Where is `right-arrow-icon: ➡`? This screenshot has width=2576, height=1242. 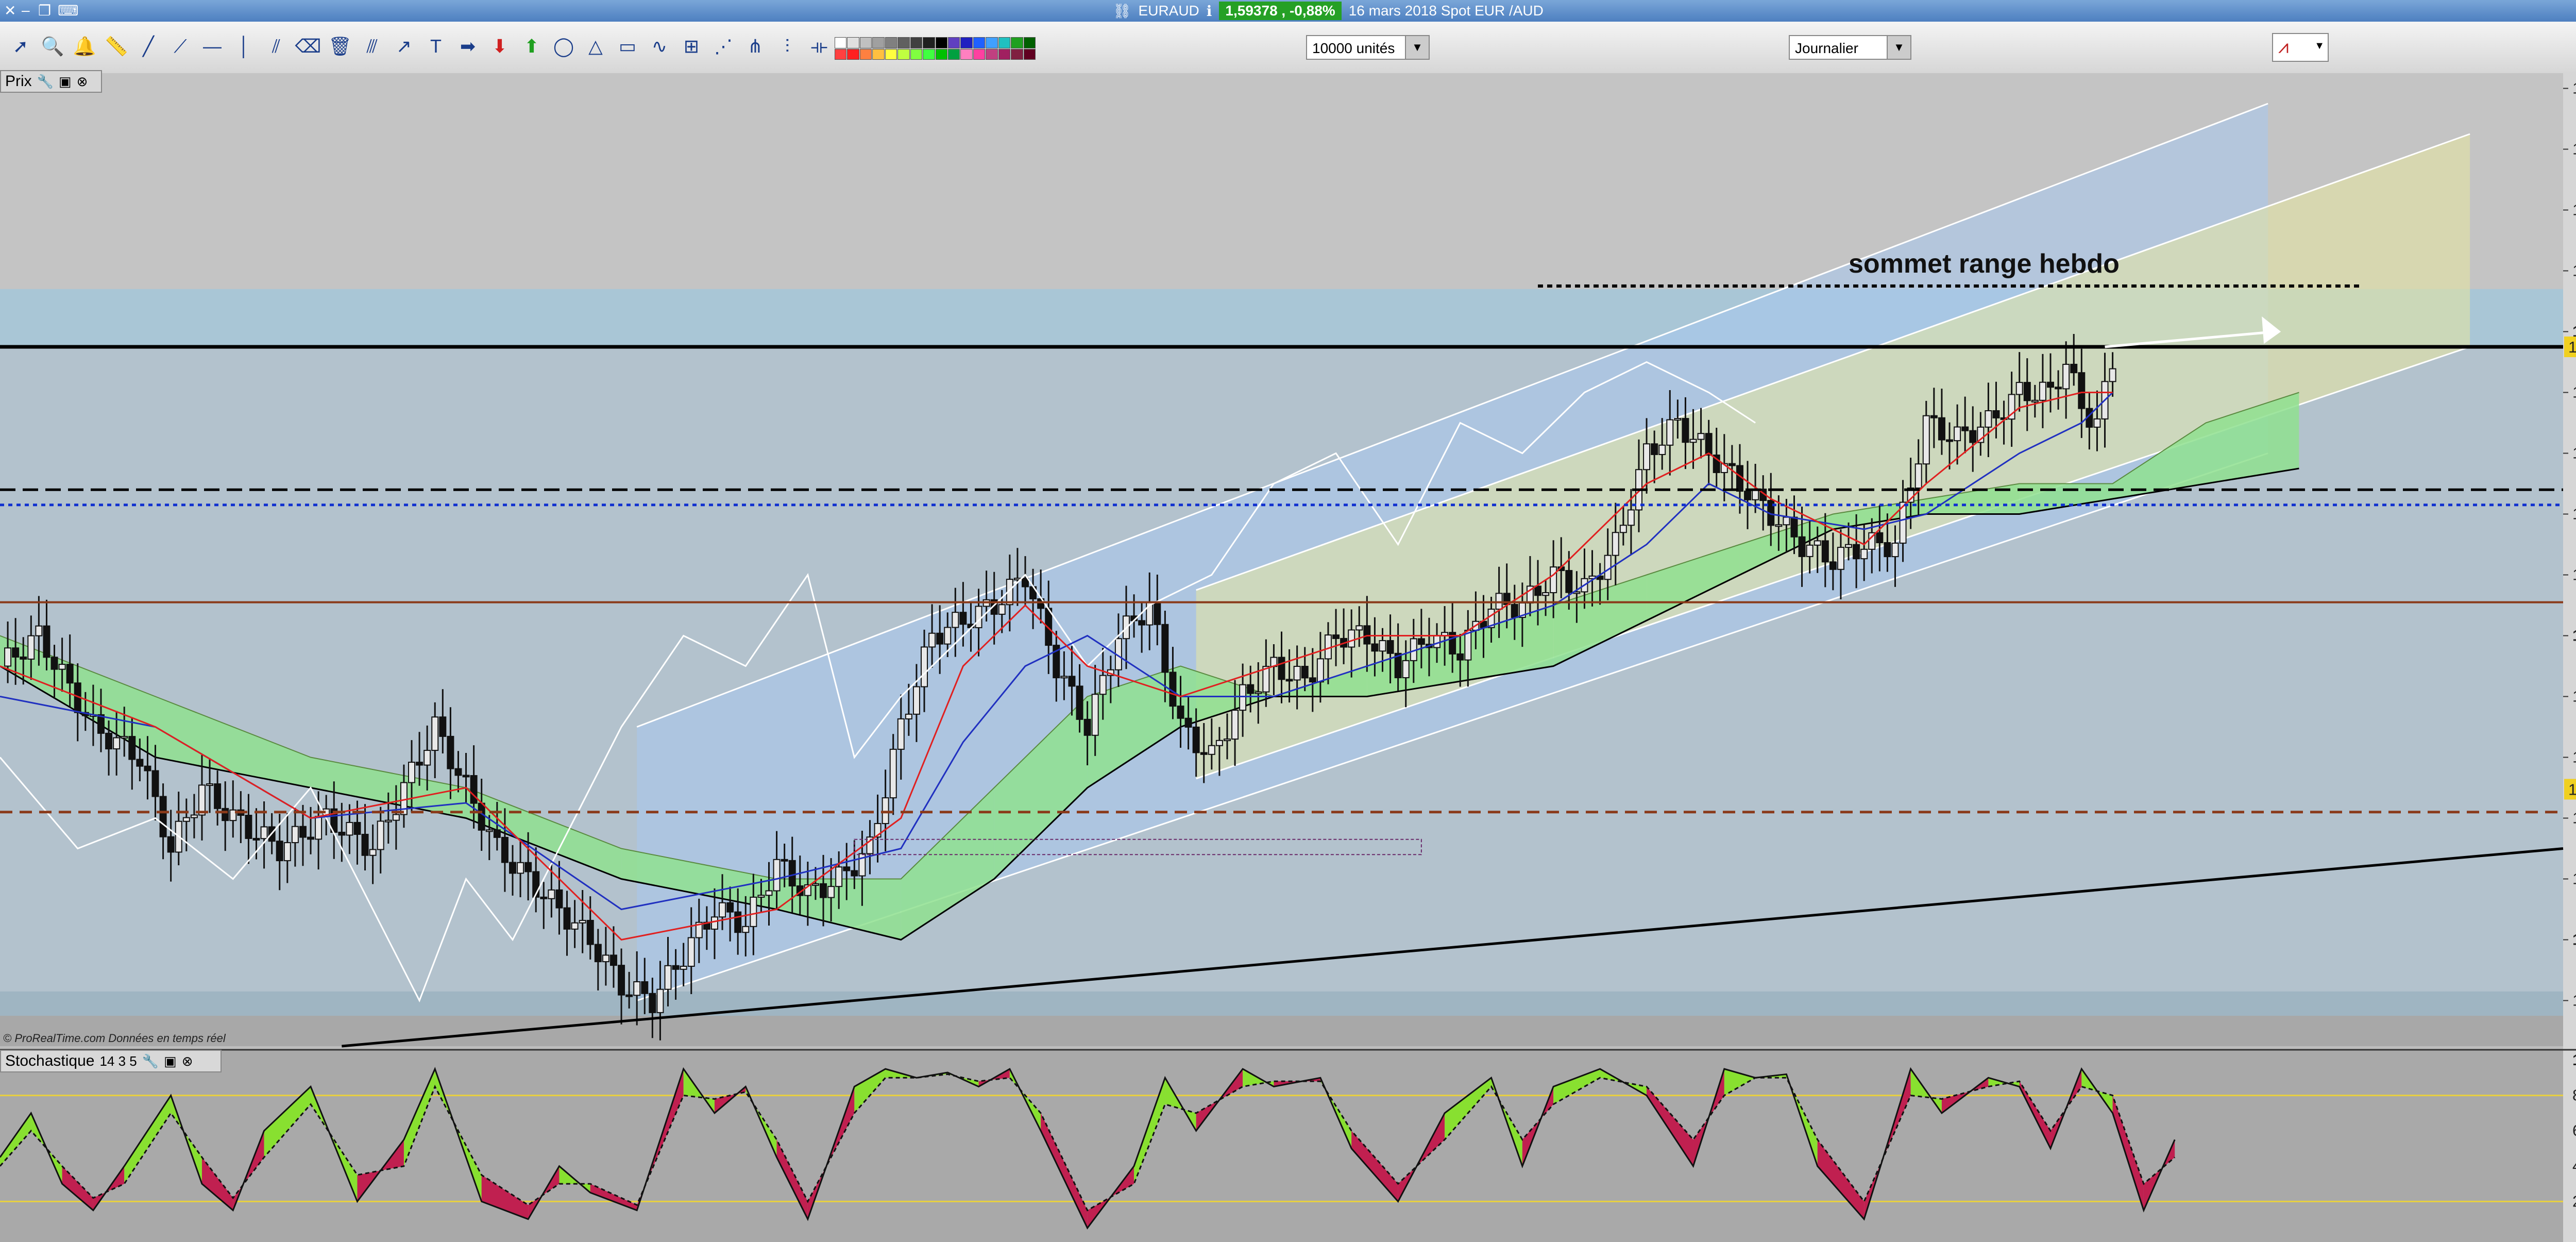
right-arrow-icon: ➡ is located at coordinates (467, 46).